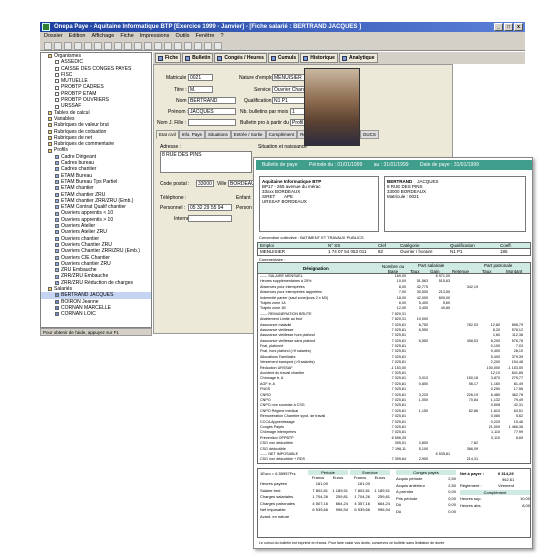  I want to click on net-label: Net à payer :, so click(472, 473).